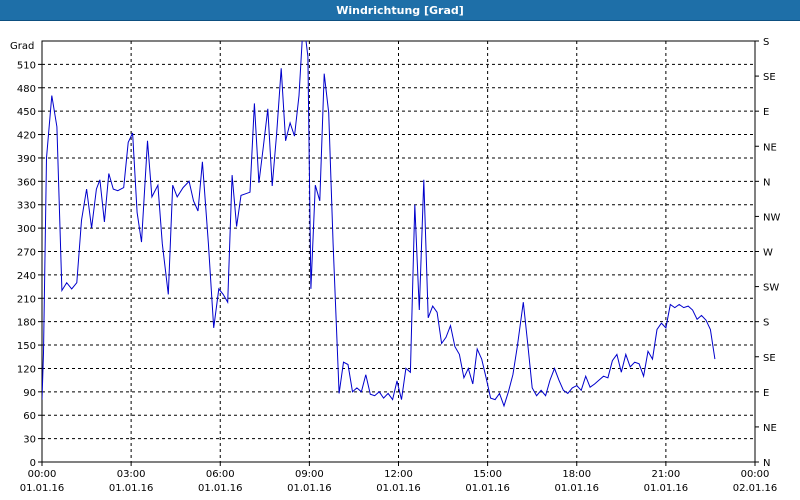 Image resolution: width=800 pixels, height=500 pixels. Describe the element at coordinates (26, 182) in the screenshot. I see `y-tick-label: 360` at that location.